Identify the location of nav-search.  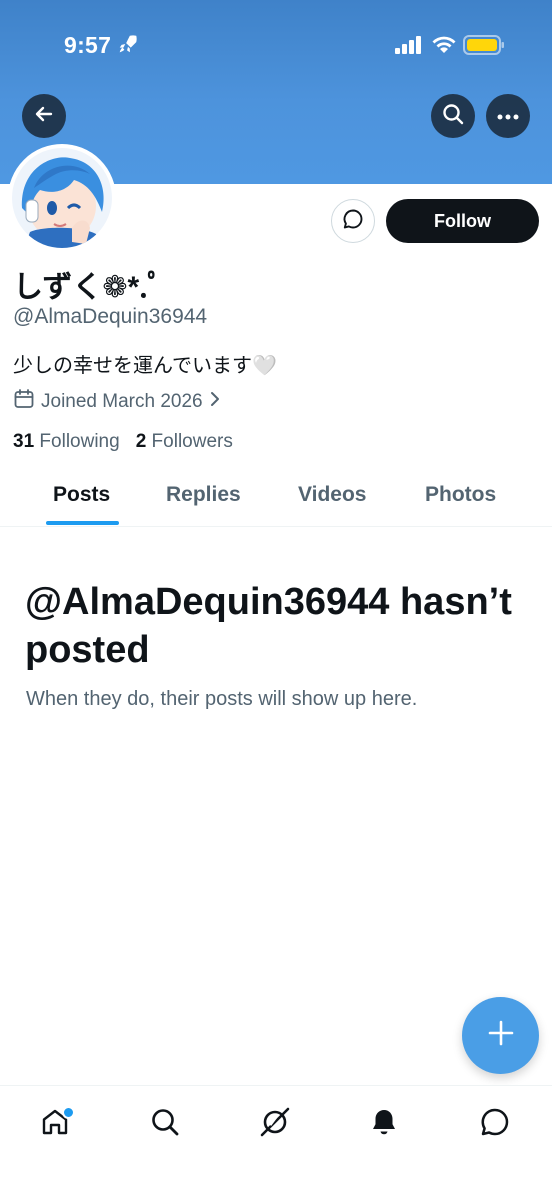
(165, 1124).